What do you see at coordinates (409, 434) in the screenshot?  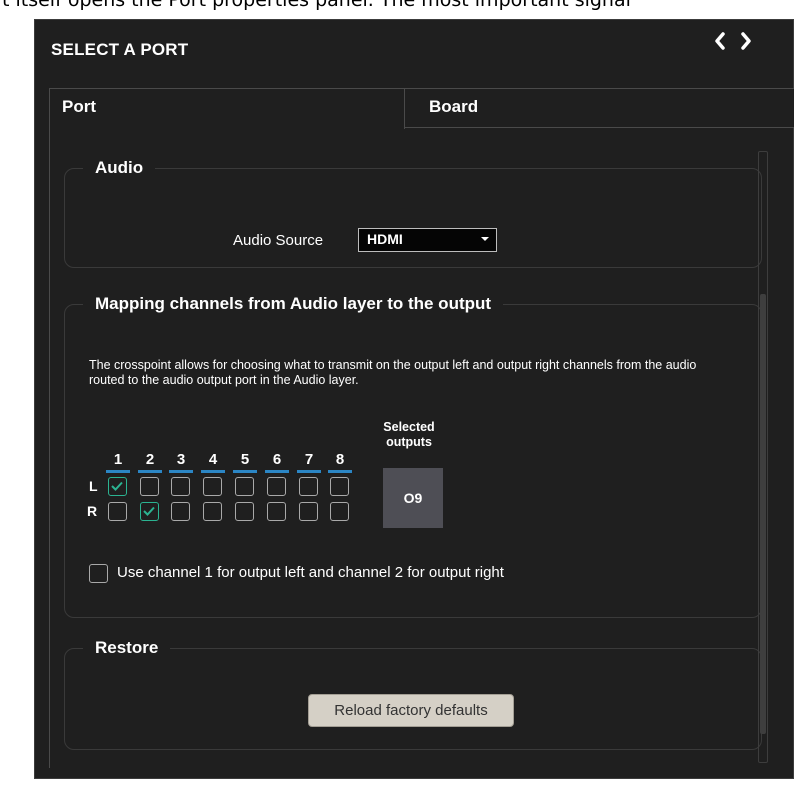 I see `selected-outputs-header: Selected outputs` at bounding box center [409, 434].